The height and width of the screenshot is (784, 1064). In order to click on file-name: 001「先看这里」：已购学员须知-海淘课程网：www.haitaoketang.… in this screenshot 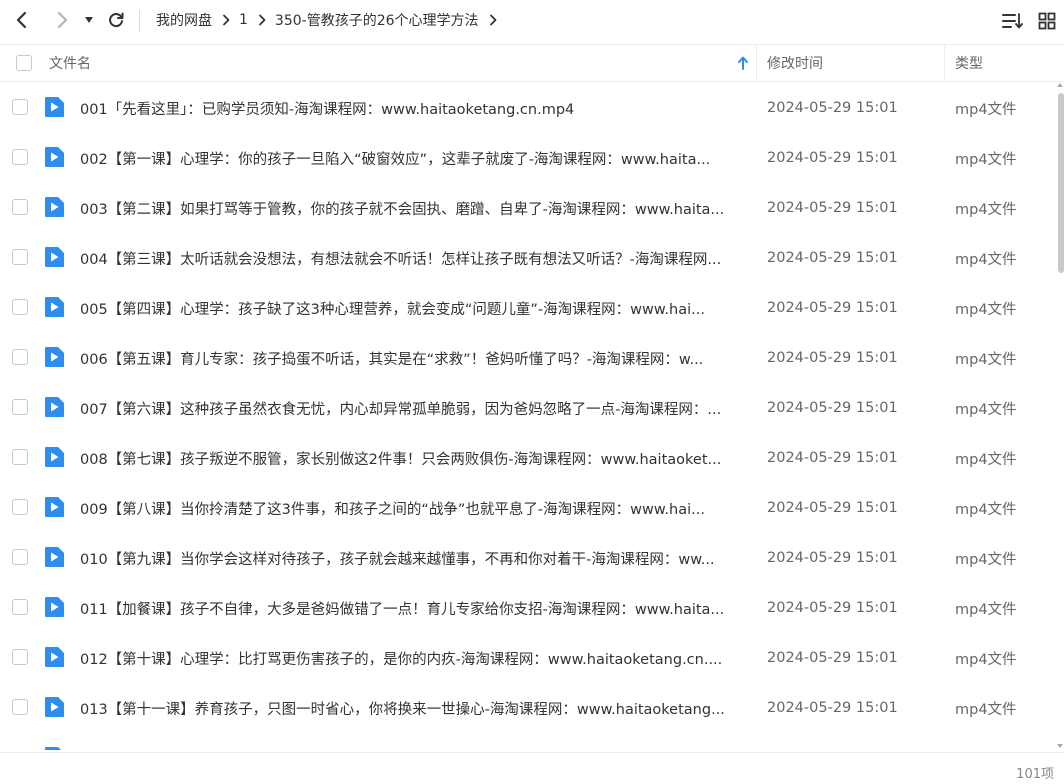, I will do `click(414, 108)`.